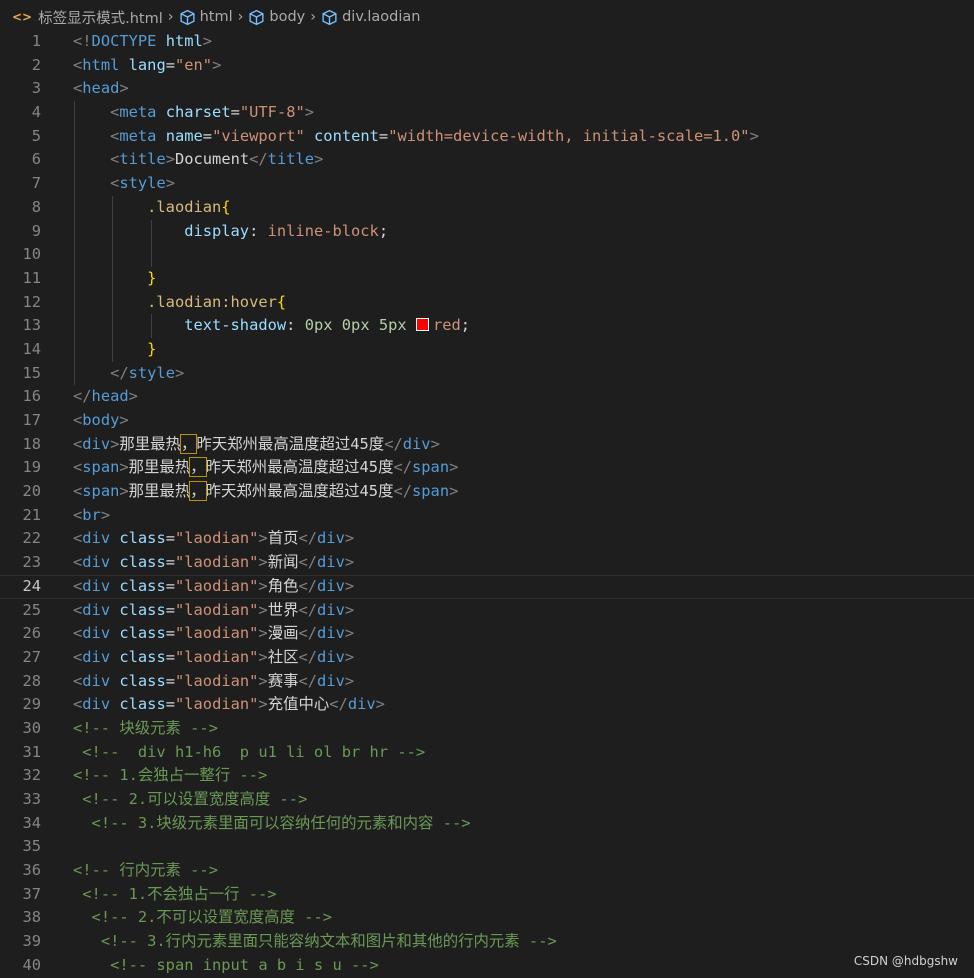  Describe the element at coordinates (36, 183) in the screenshot. I see `line-number: 7` at that location.